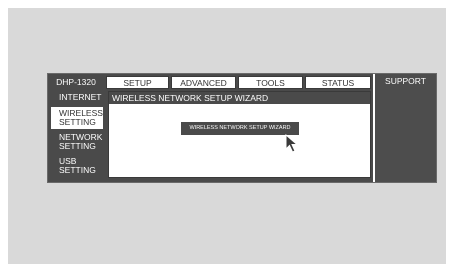 This screenshot has width=455, height=271. Describe the element at coordinates (203, 82) in the screenshot. I see `tab-advanced: ADVANCED` at that location.